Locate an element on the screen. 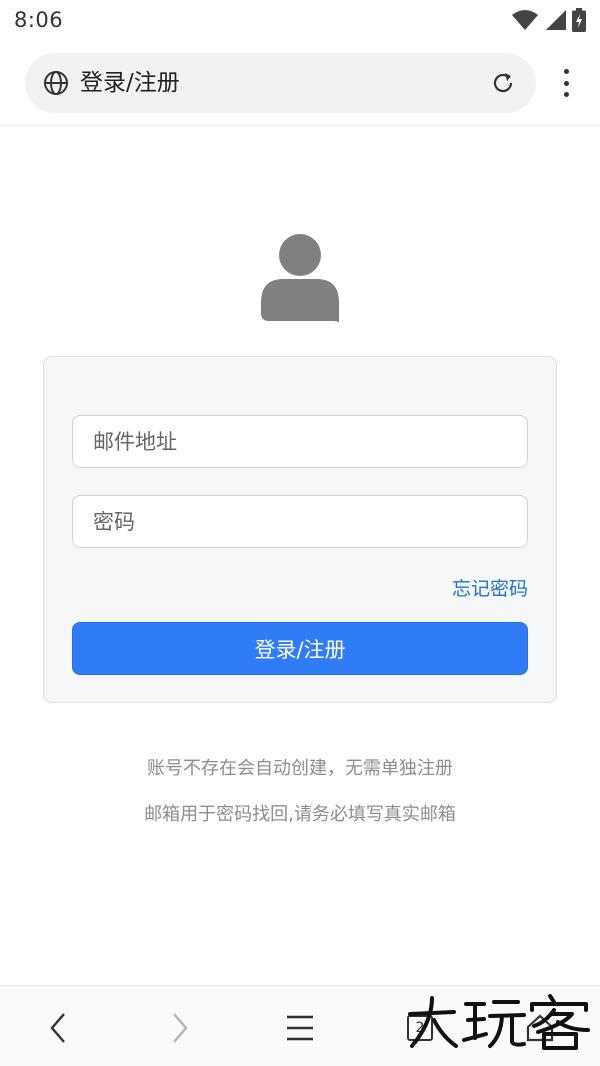 The width and height of the screenshot is (600, 1066). back-icon is located at coordinates (57, 1028).